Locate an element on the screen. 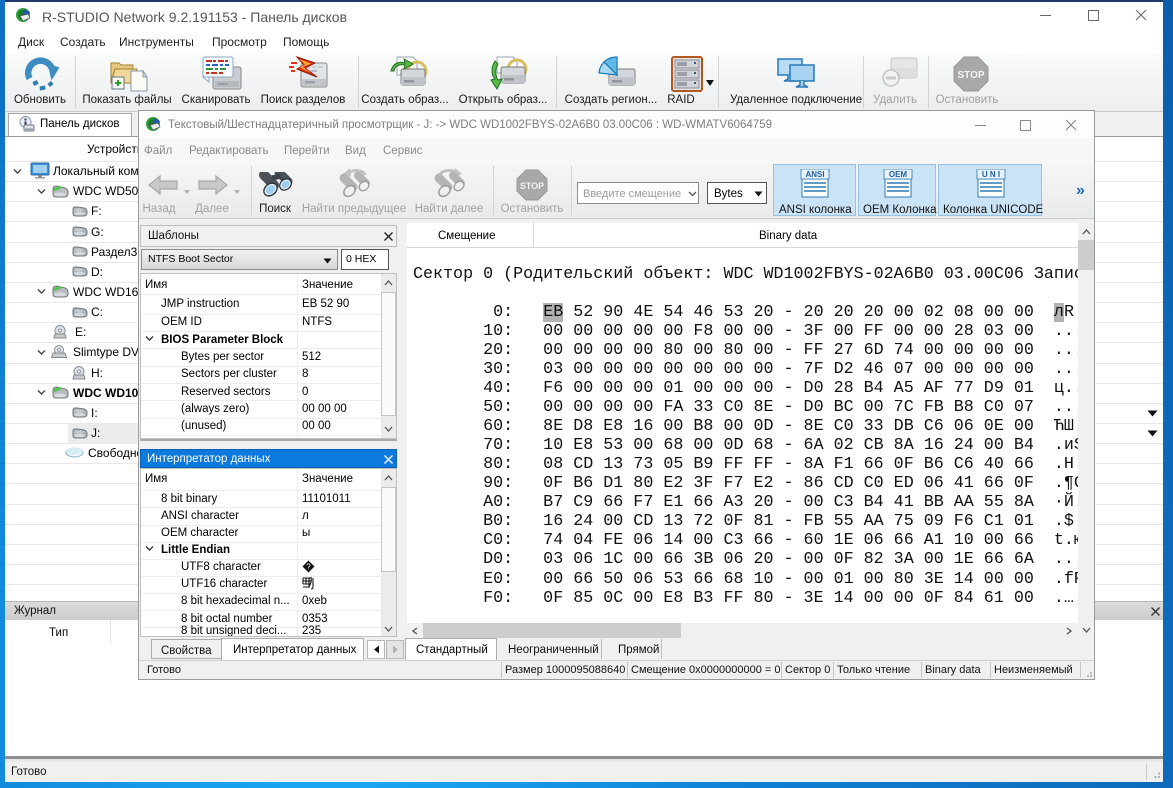 The width and height of the screenshot is (1173, 788). svg-text: ANSI is located at coordinates (814, 174).